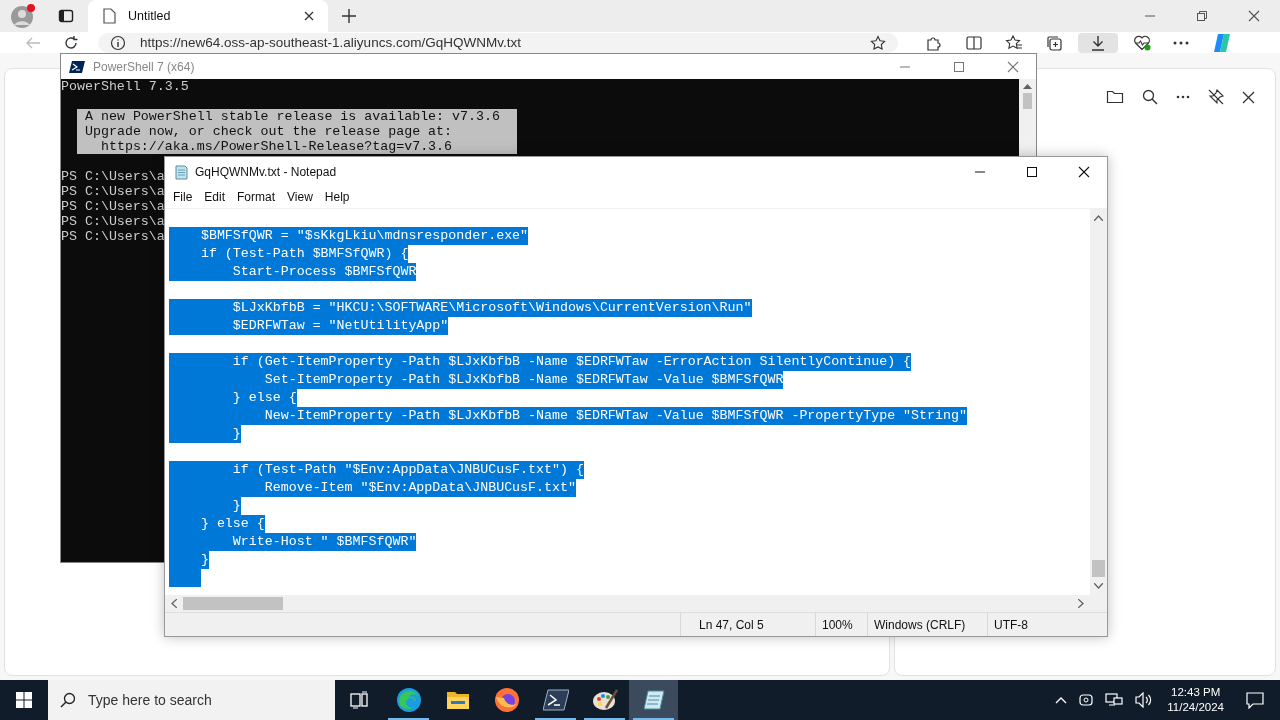 Image resolution: width=1280 pixels, height=720 pixels. Describe the element at coordinates (215, 197) in the screenshot. I see `menu-item: Edit` at that location.